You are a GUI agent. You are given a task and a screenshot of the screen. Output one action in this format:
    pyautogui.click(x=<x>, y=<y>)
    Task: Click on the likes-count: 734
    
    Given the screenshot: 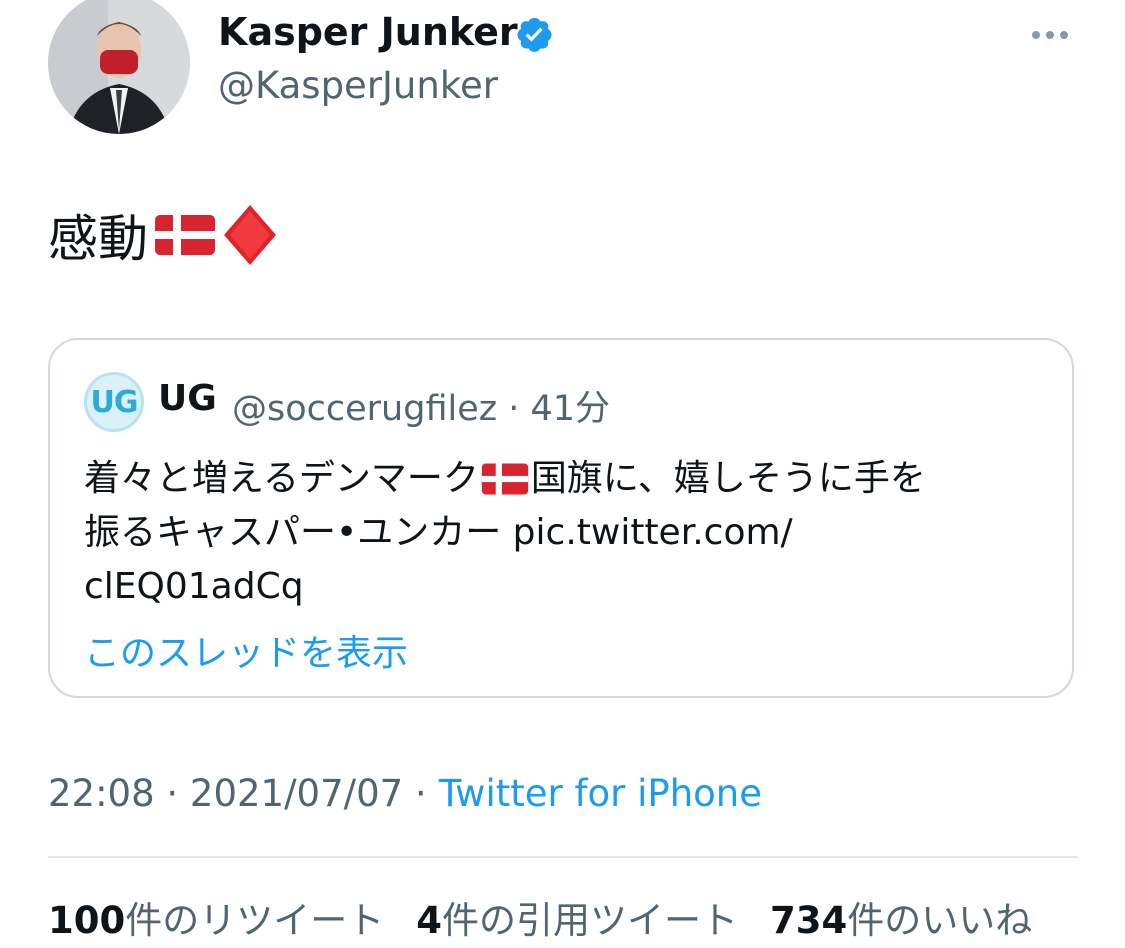 What is the action you would take?
    pyautogui.click(x=808, y=920)
    